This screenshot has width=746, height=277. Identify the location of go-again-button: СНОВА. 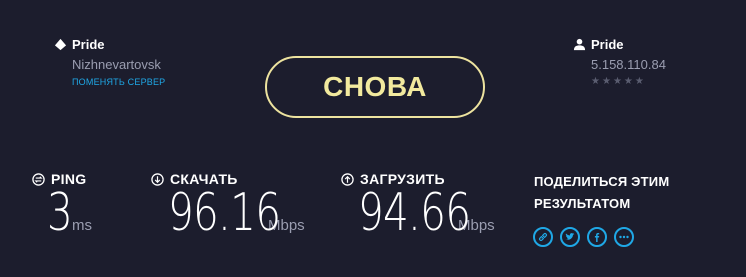
(375, 87).